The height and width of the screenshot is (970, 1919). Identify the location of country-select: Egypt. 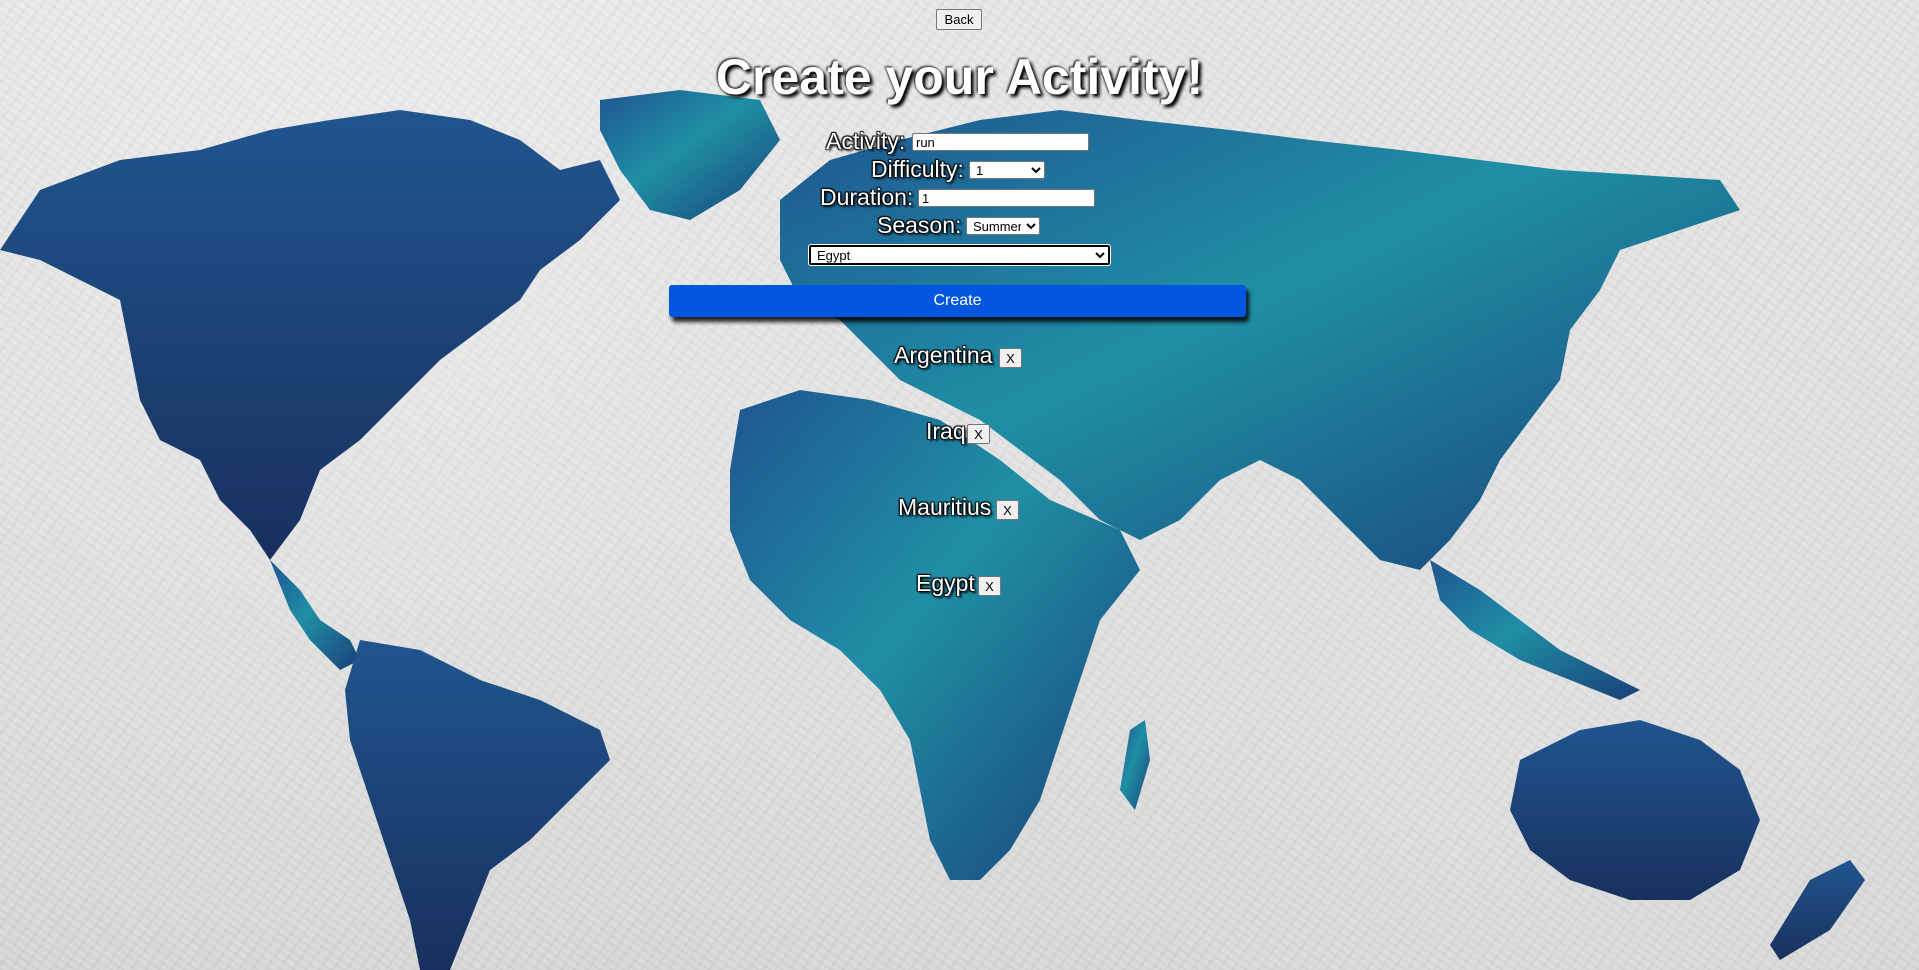
(959, 255).